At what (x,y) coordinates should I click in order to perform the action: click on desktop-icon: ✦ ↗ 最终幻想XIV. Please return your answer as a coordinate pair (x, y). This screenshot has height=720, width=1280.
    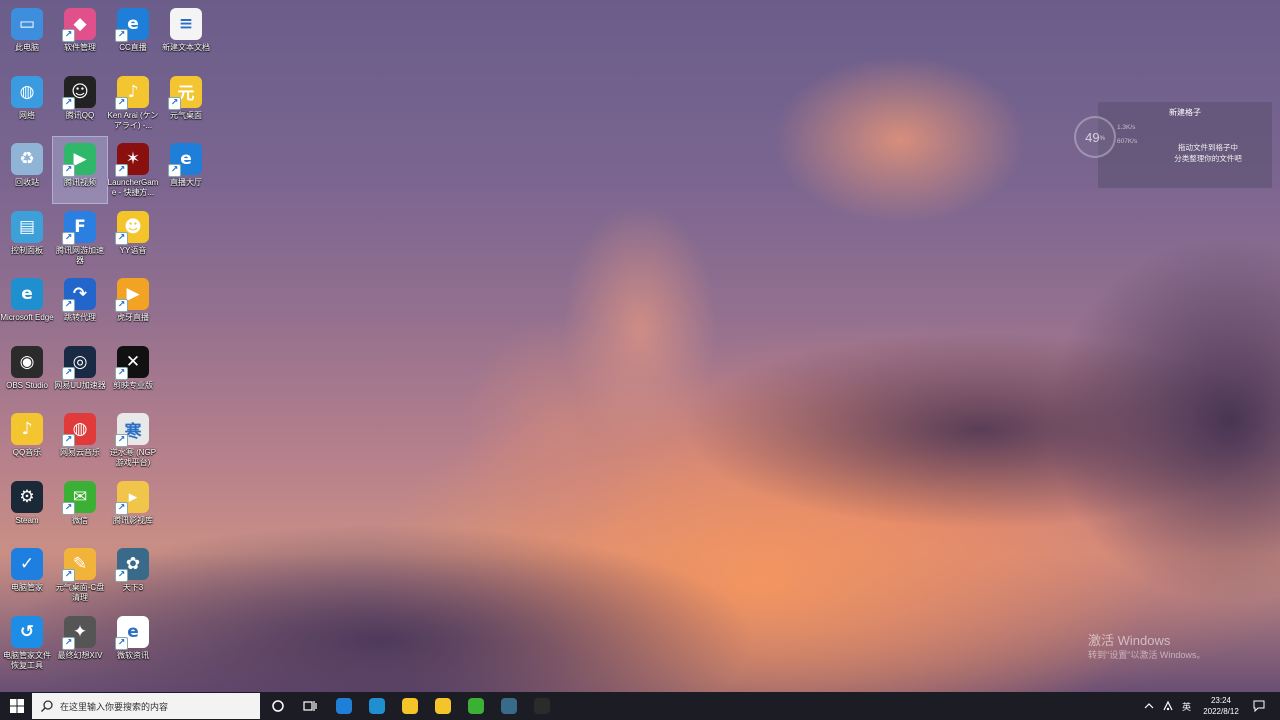
    Looking at the image, I should click on (80, 643).